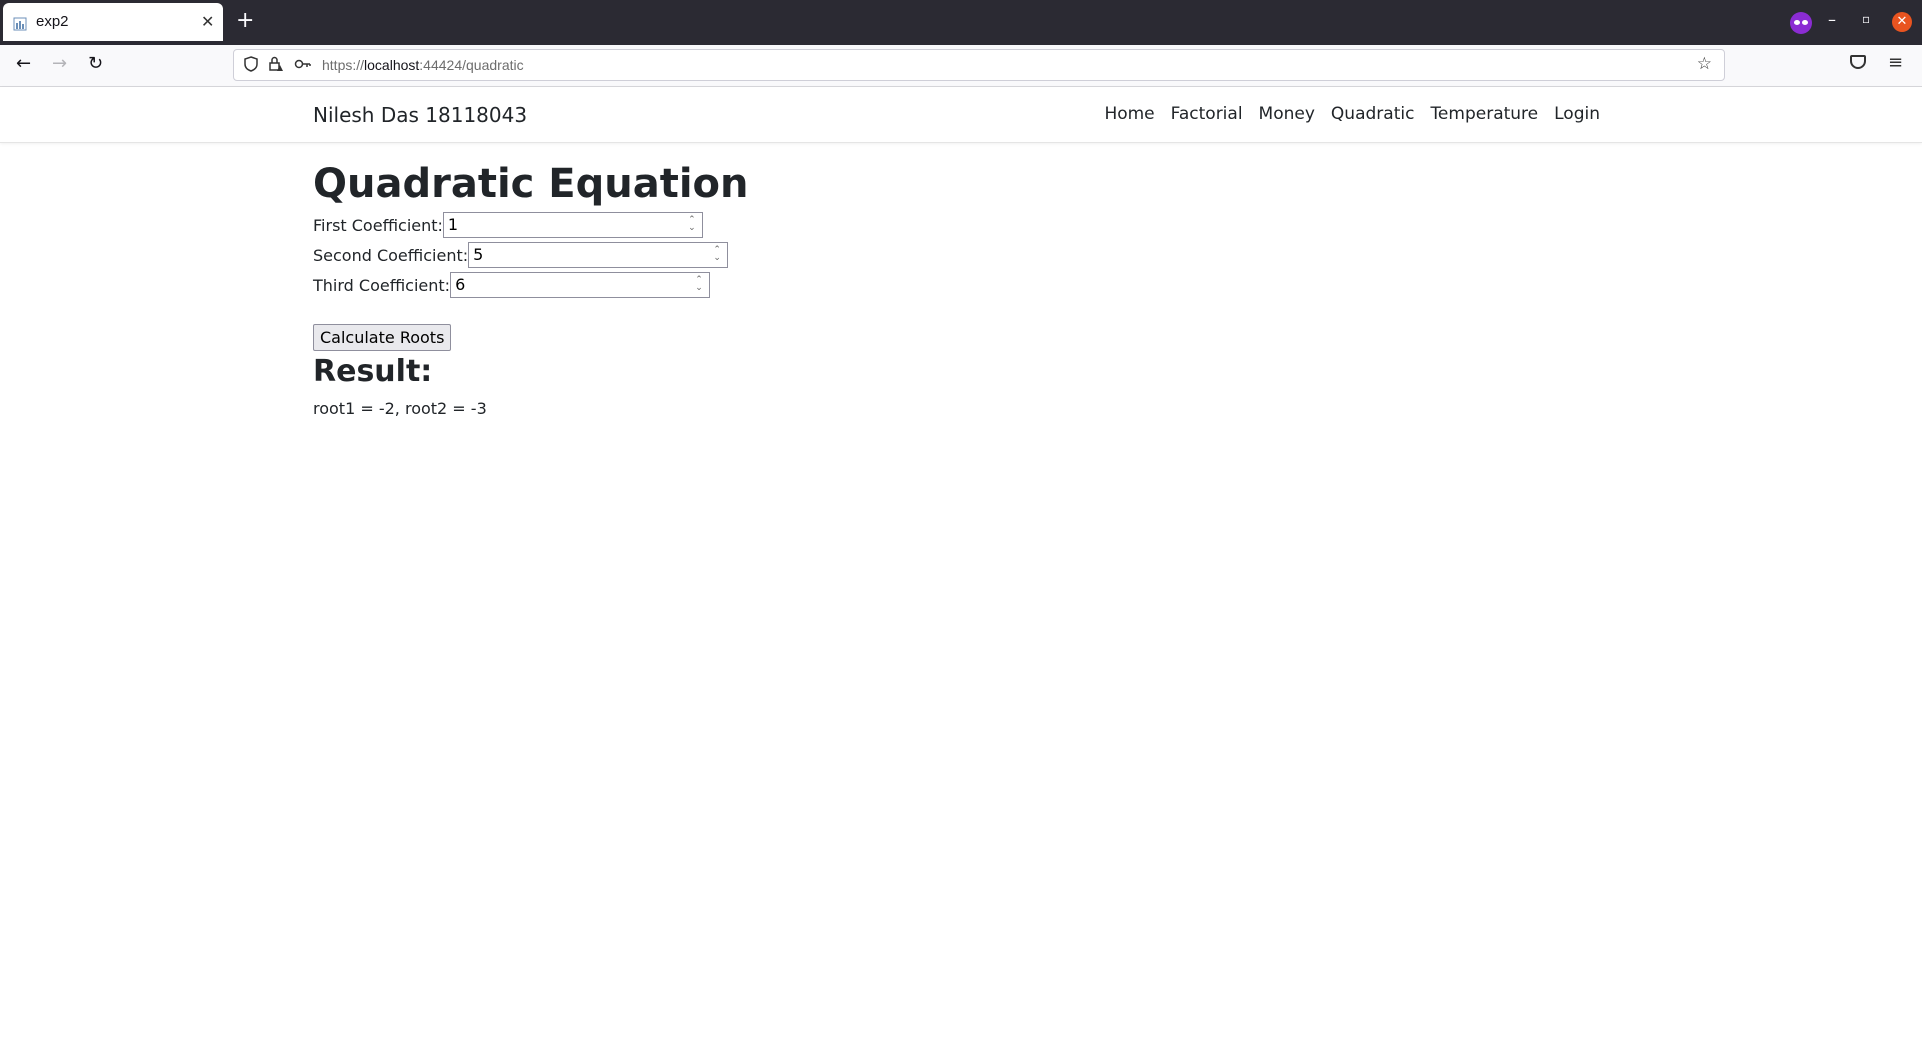  I want to click on site-brand: Nilesh Das 18118043, so click(420, 115).